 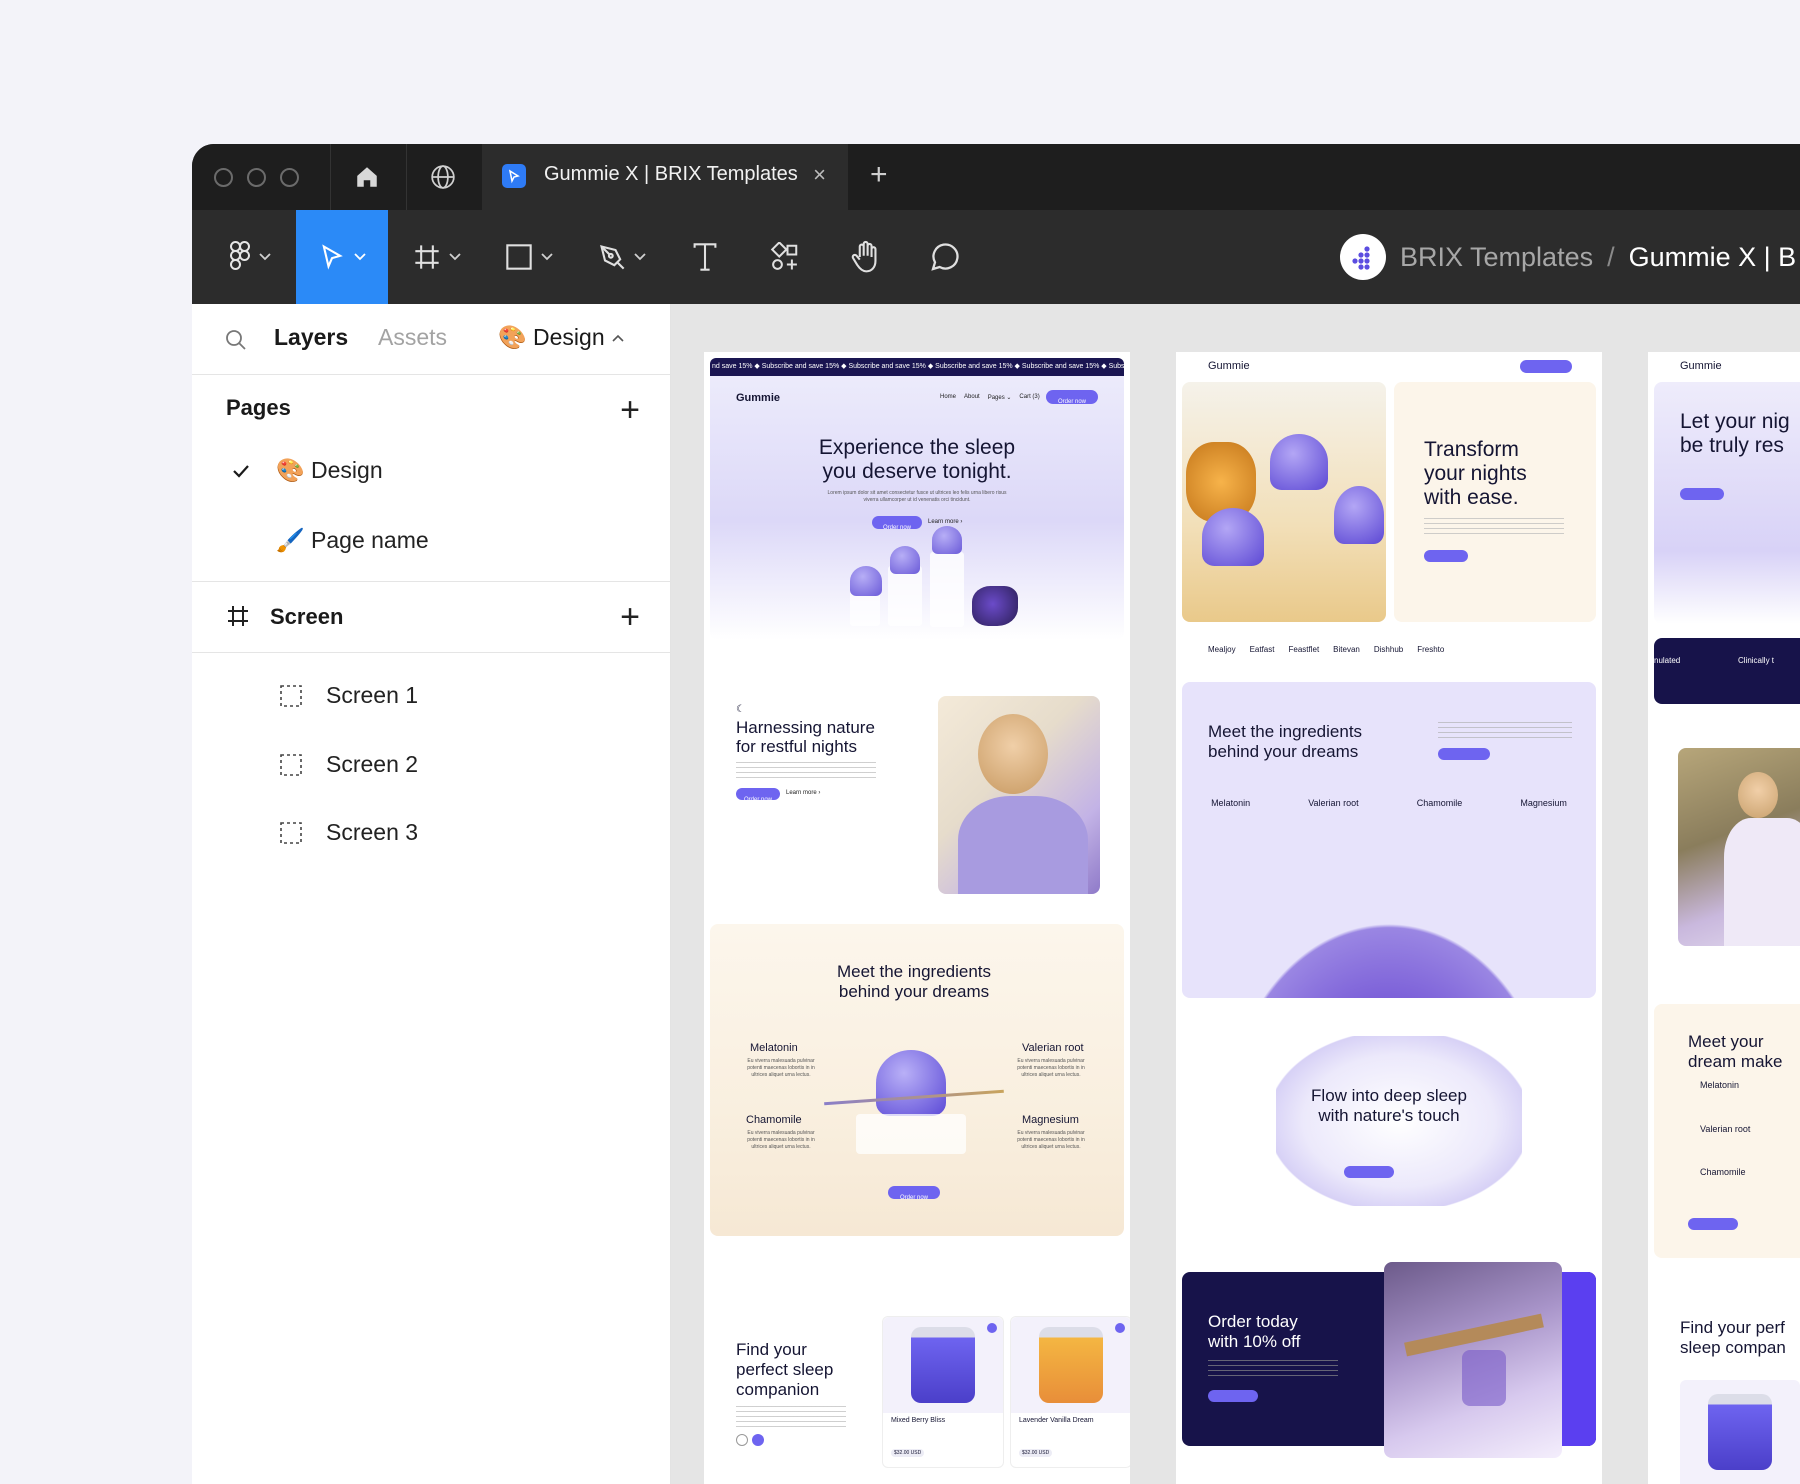 I want to click on breadcrumb-file: Gummie X | B, so click(x=1713, y=257).